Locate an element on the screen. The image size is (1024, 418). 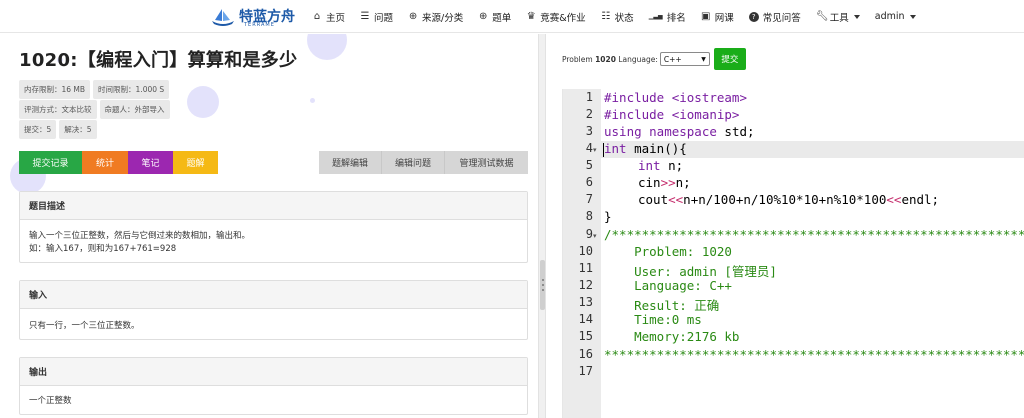
signal-icon: ▁▃▅ is located at coordinates (655, 16).